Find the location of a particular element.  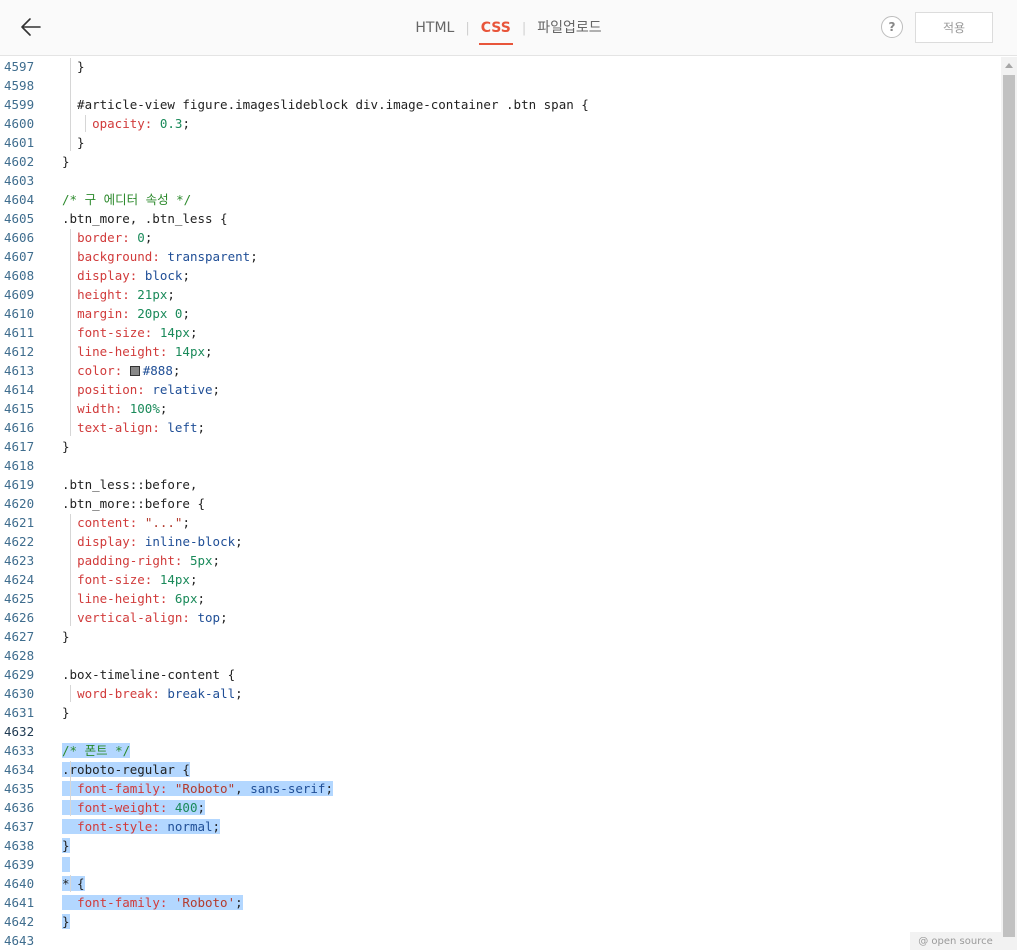

code-line: 4597 } is located at coordinates (500, 66).